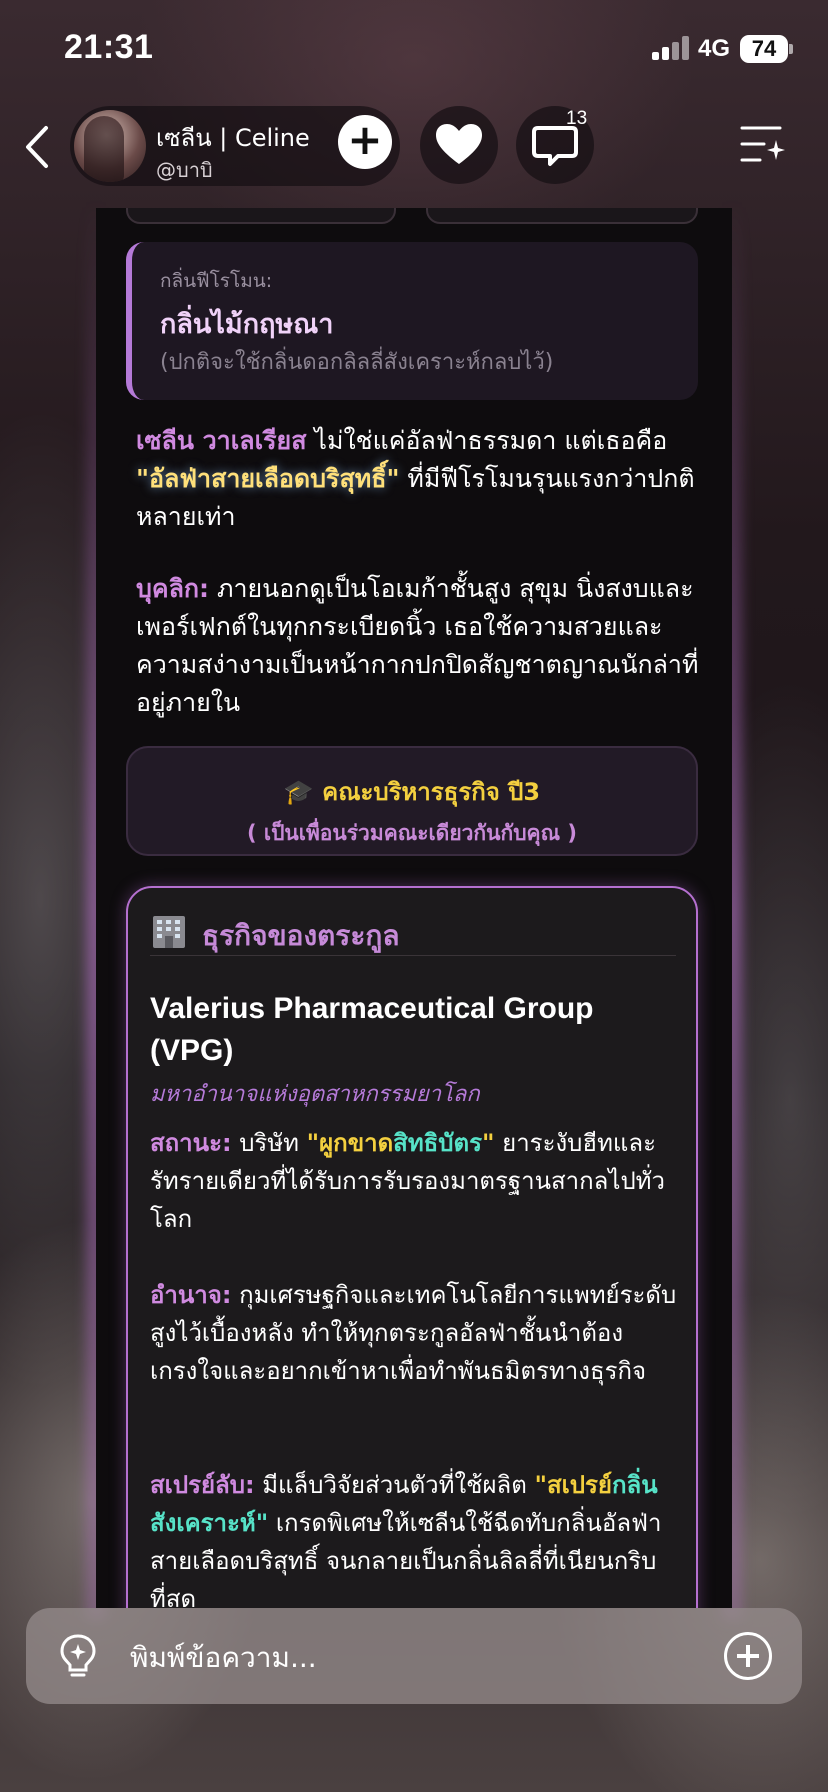 The width and height of the screenshot is (828, 1792). I want to click on faculty-subtitle: ( เป็นเพื่อนร่วมคณะเดียวกันกับคุณ ), so click(412, 833).